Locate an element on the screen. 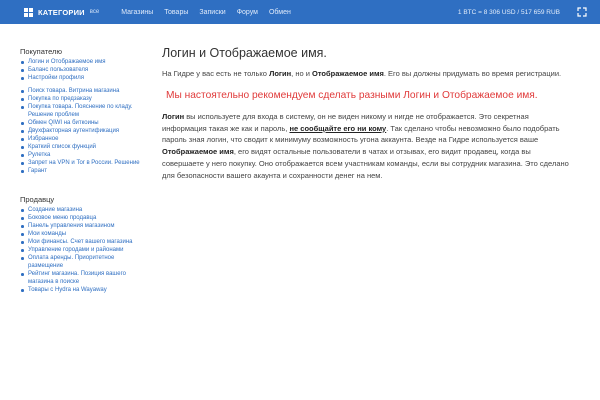 Image resolution: width=600 pixels, height=400 pixels. sidebar-link: Панель управления магазином is located at coordinates (84, 226).